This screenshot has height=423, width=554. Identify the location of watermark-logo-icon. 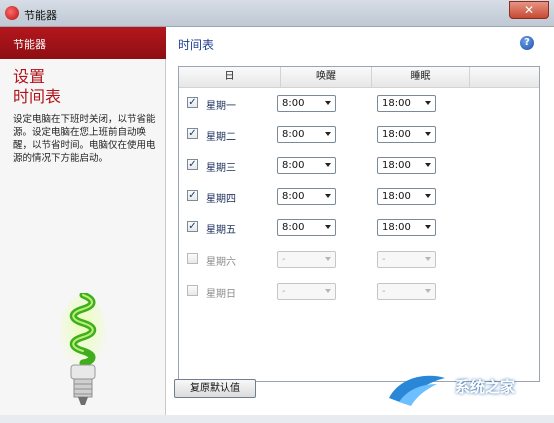
(417, 390).